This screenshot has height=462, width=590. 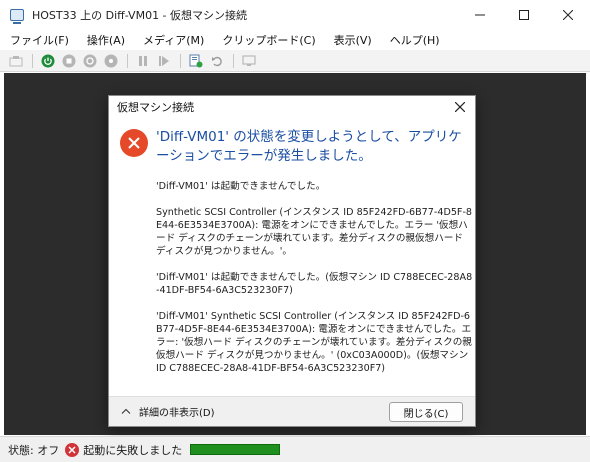 I want to click on ctrl-alt-del-button, so click(x=16, y=61).